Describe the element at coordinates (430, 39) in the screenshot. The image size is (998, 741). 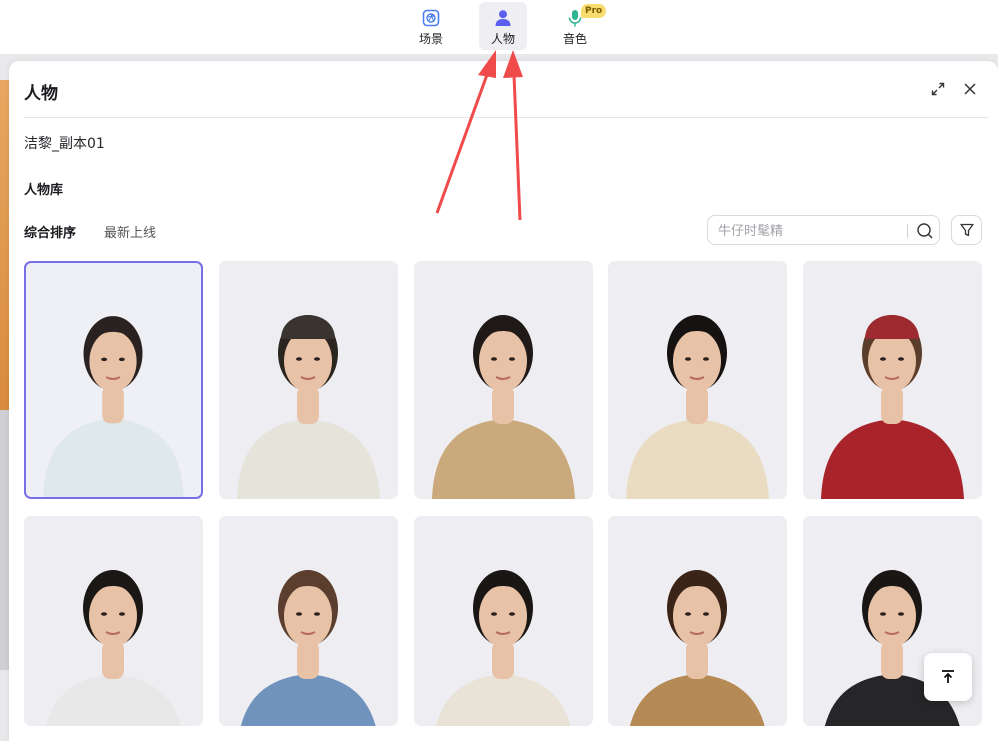
I see `toolbar-scene-label: 场景` at that location.